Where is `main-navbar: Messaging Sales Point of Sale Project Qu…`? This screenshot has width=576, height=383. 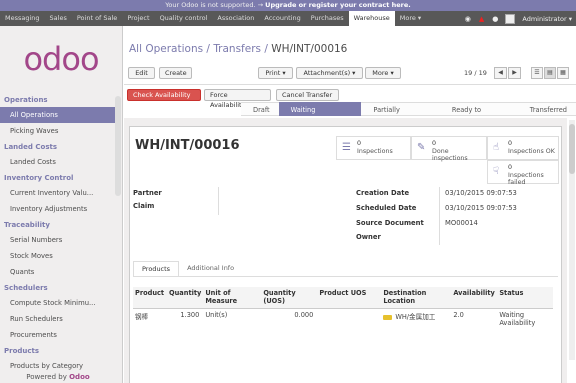
main-navbar: Messaging Sales Point of Sale Project Qu… is located at coordinates (288, 18).